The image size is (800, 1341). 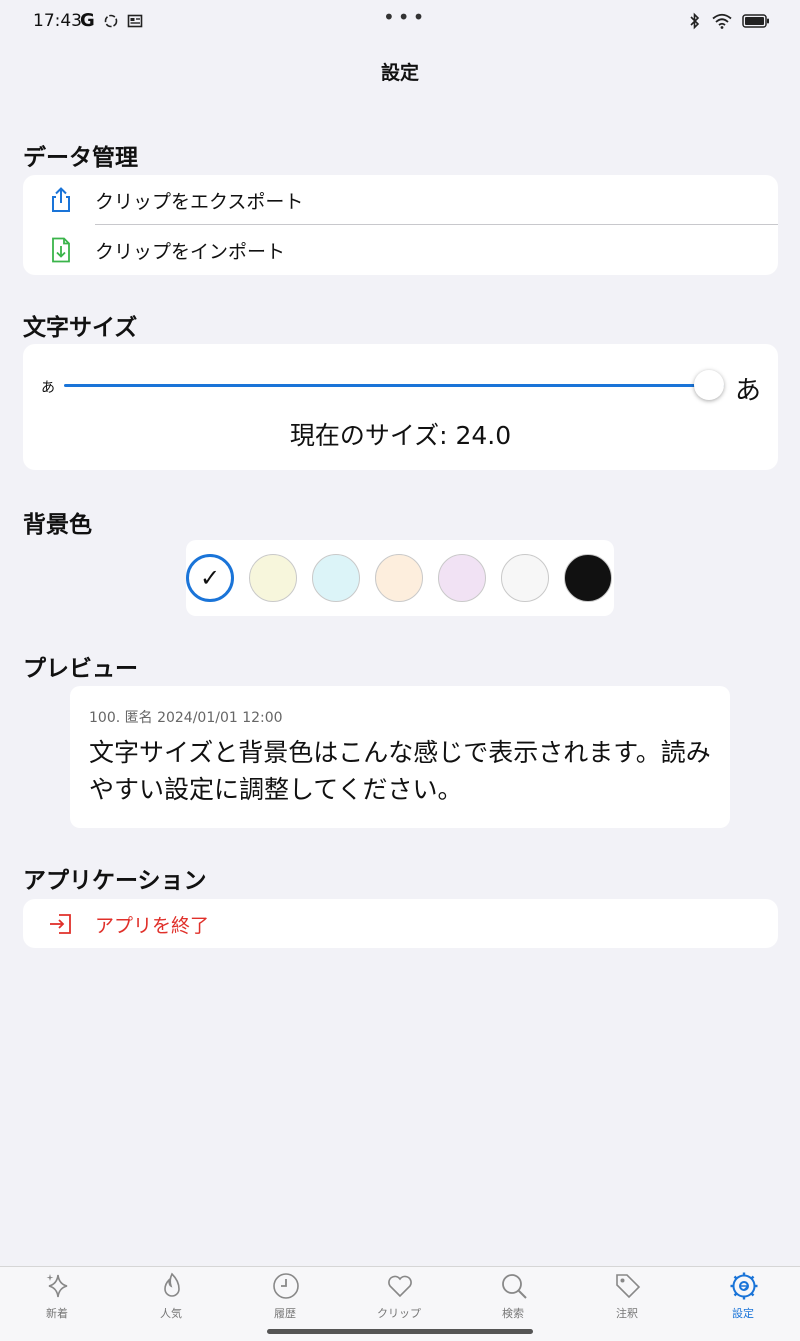 What do you see at coordinates (400, 200) in the screenshot?
I see `export-row: クリップをエクスポート` at bounding box center [400, 200].